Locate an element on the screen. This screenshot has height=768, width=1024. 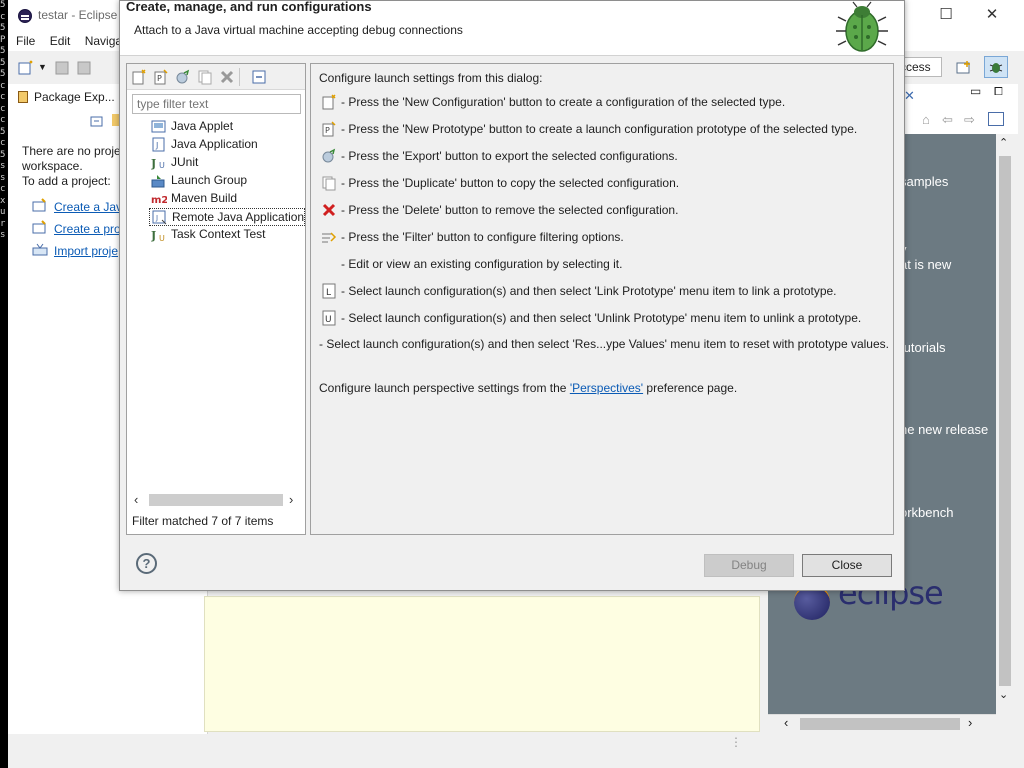
tree-item-remote-java-application: J Remote Java Application is located at coordinates (227, 217).